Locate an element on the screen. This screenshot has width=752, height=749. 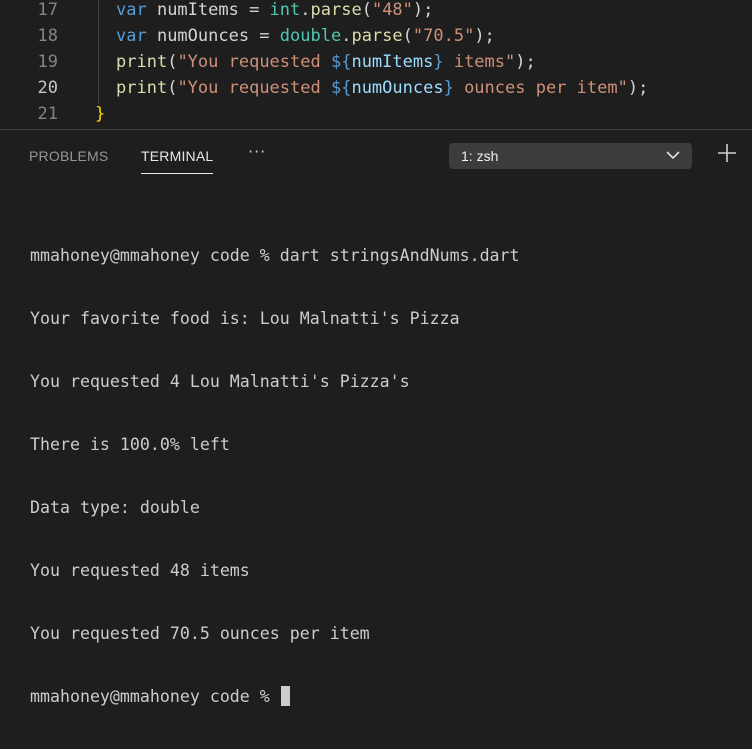
terminal-select: 1: zsh is located at coordinates (570, 156).